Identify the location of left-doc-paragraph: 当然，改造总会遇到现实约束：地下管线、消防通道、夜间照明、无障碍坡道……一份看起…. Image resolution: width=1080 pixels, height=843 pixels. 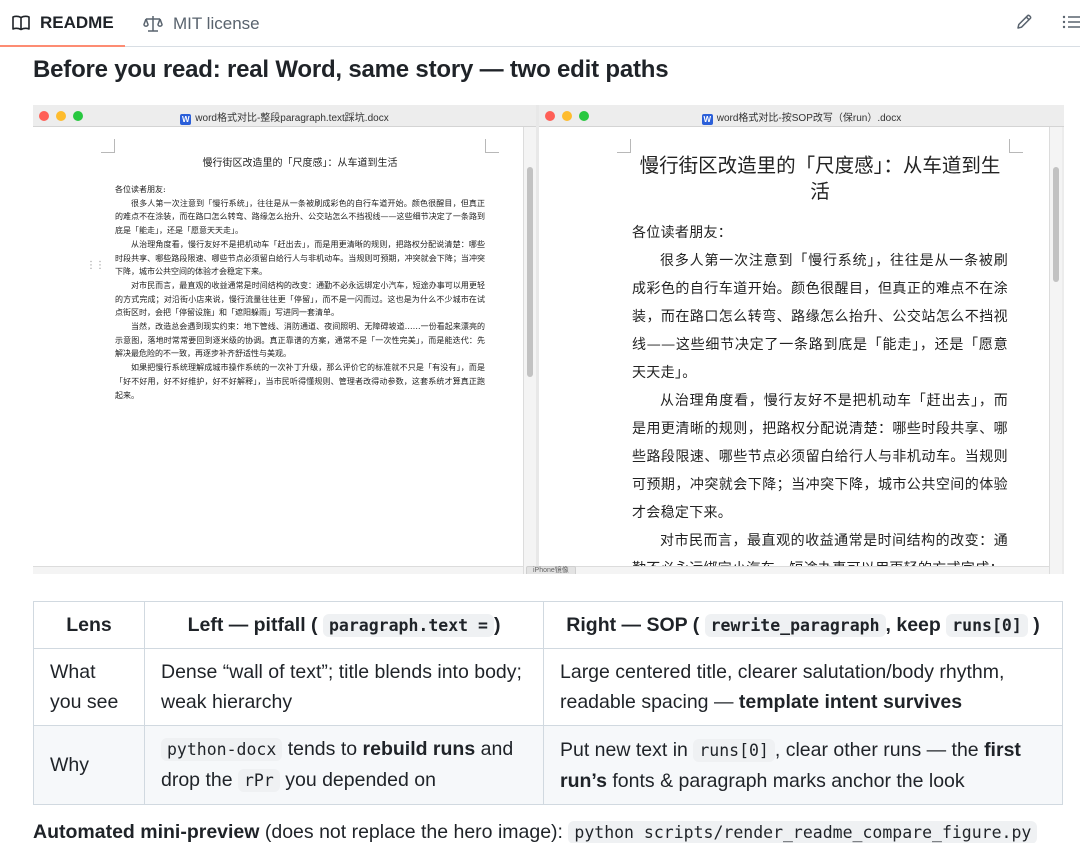
(300, 340).